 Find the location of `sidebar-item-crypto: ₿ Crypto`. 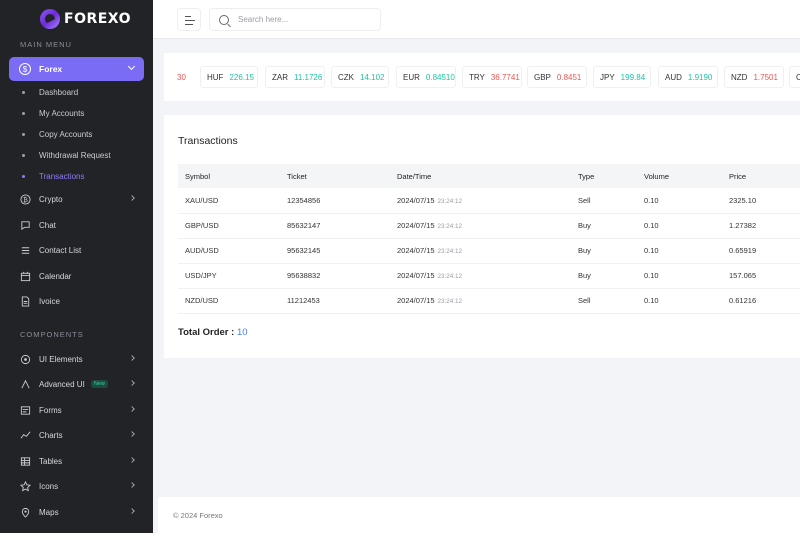

sidebar-item-crypto: ₿ Crypto is located at coordinates (79, 199).